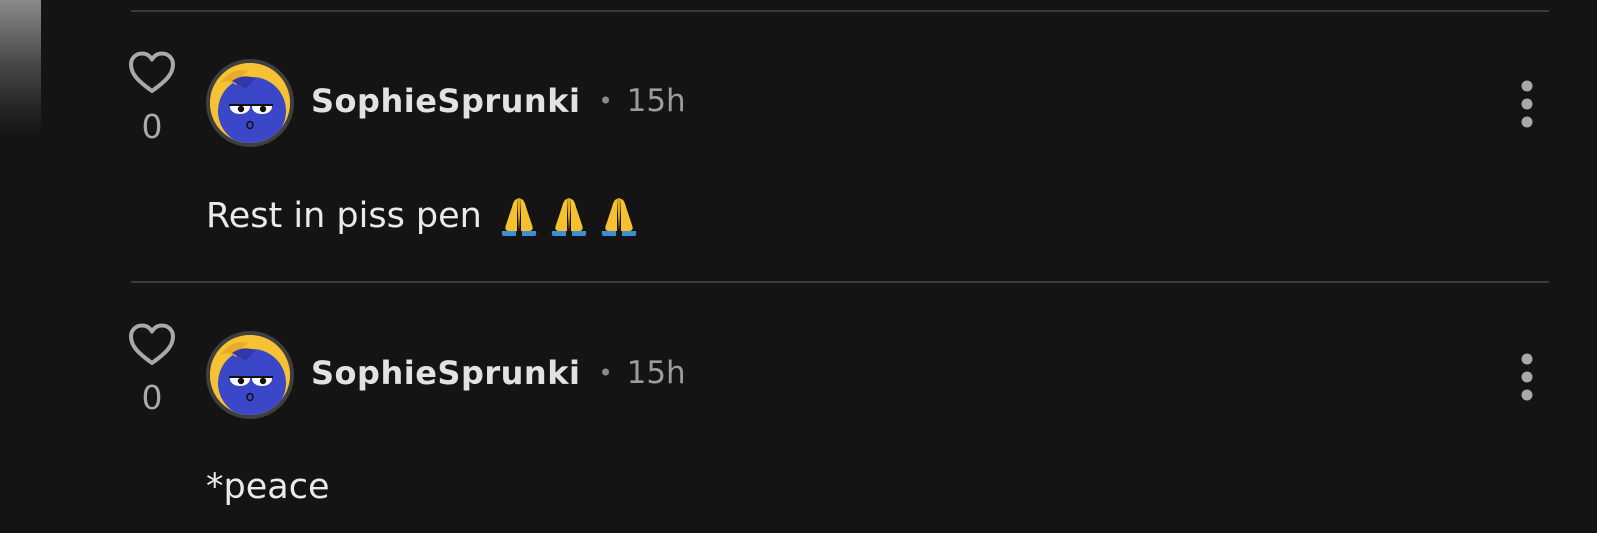 This screenshot has width=1597, height=533. I want to click on comment-text: Rest in piss pen, so click(344, 216).